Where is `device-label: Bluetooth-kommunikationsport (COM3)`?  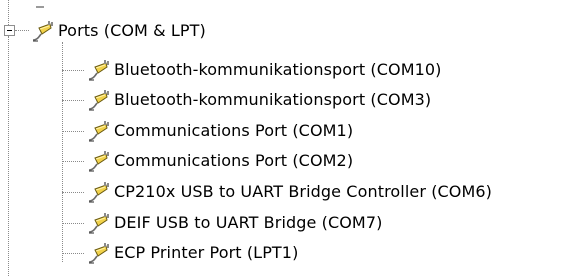 device-label: Bluetooth-kommunikationsport (COM3) is located at coordinates (273, 99).